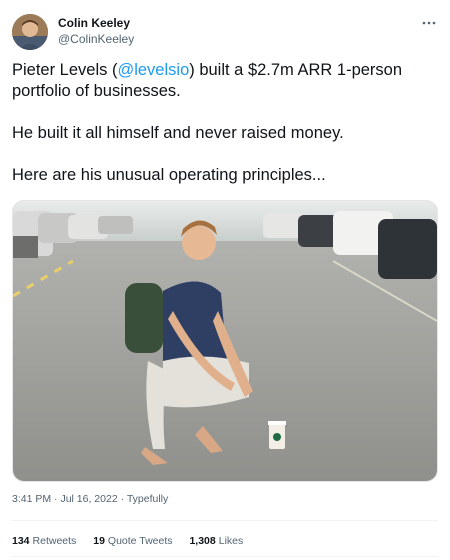 Image resolution: width=450 pixels, height=560 pixels. Describe the element at coordinates (31, 499) in the screenshot. I see `tweet-time: 3:41 PM` at that location.